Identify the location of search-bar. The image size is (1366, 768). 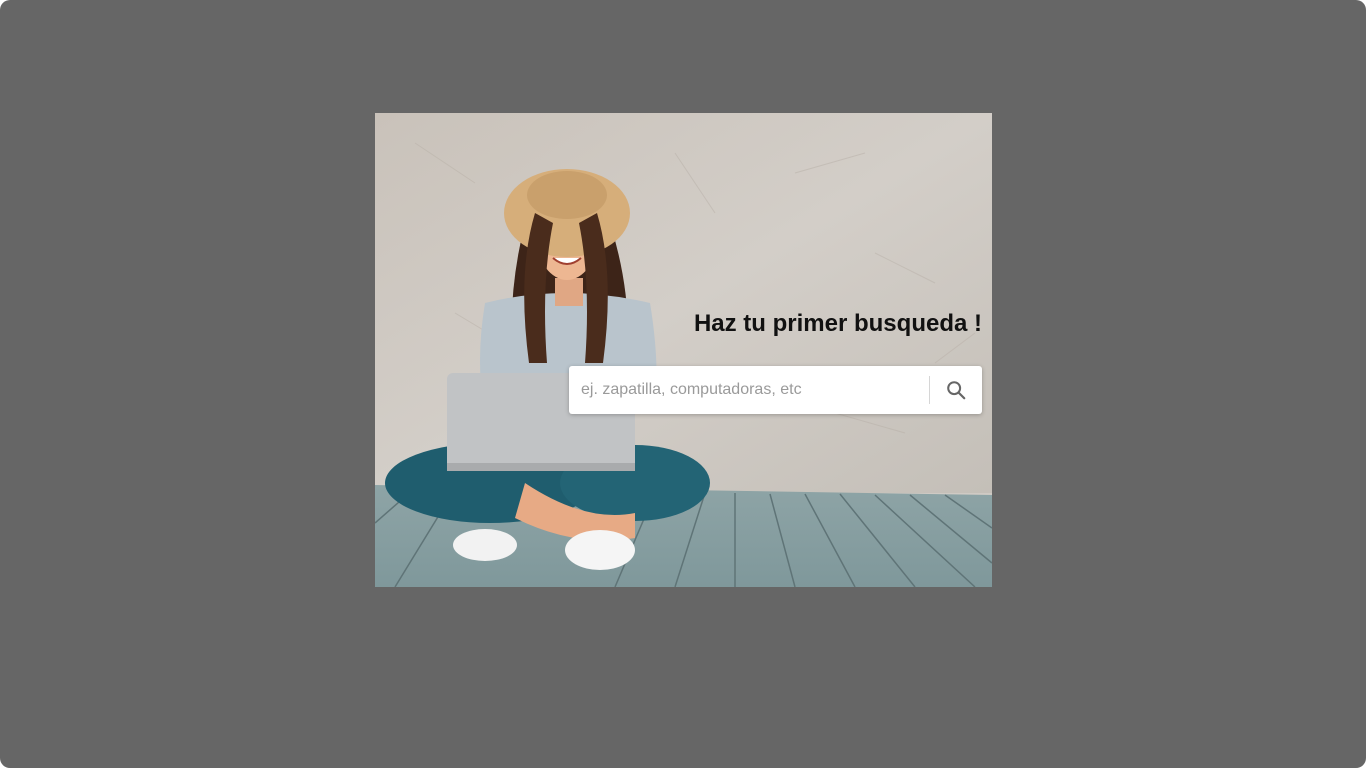
(775, 390).